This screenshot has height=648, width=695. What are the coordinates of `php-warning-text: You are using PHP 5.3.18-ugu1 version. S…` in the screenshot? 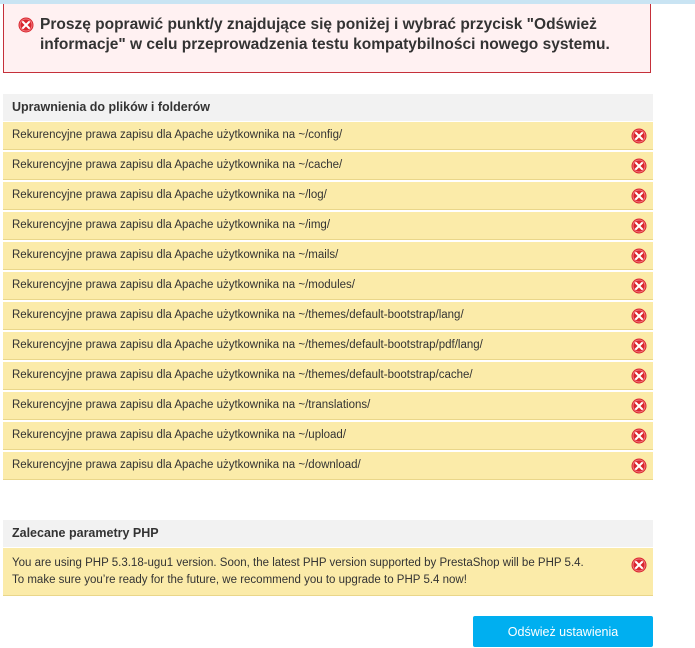 It's located at (317, 572).